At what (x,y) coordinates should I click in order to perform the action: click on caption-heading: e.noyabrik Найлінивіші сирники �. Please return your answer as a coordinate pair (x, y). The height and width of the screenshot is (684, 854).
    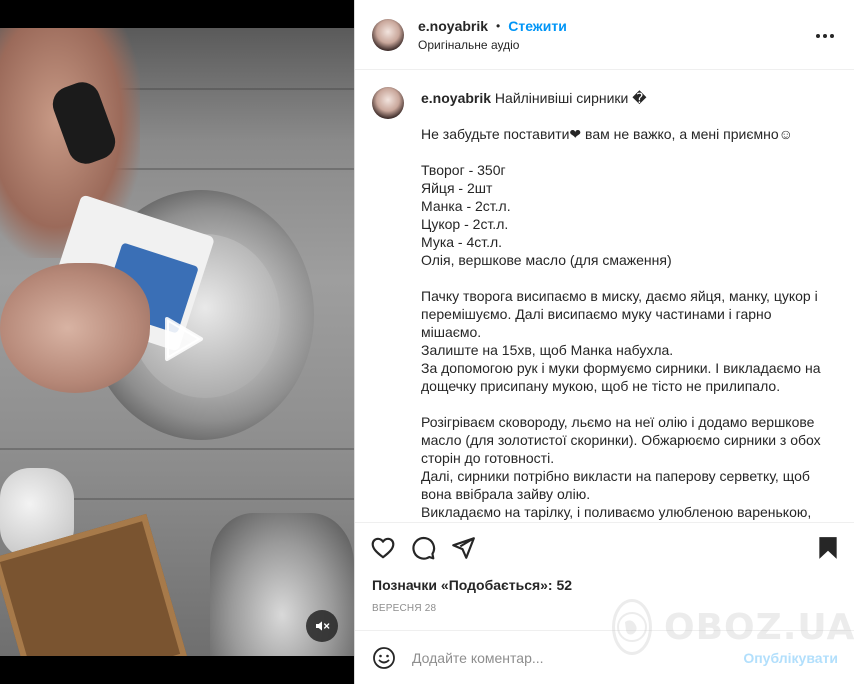
    Looking at the image, I should click on (626, 97).